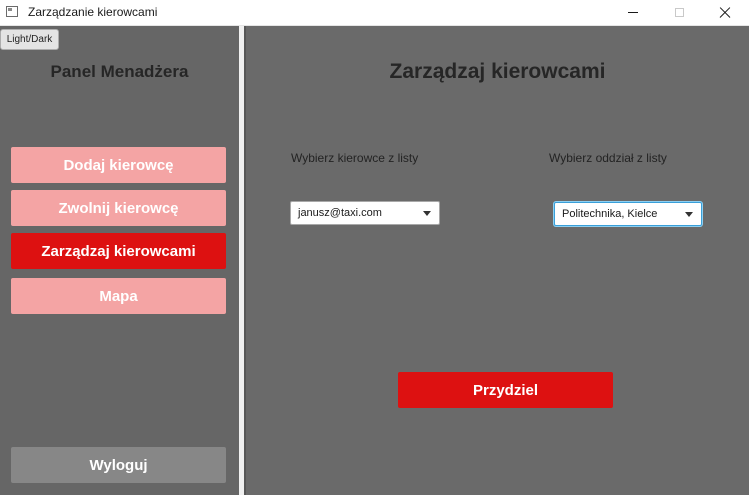 This screenshot has width=749, height=495. I want to click on driver-select-value: janusz@taxi.com, so click(340, 213).